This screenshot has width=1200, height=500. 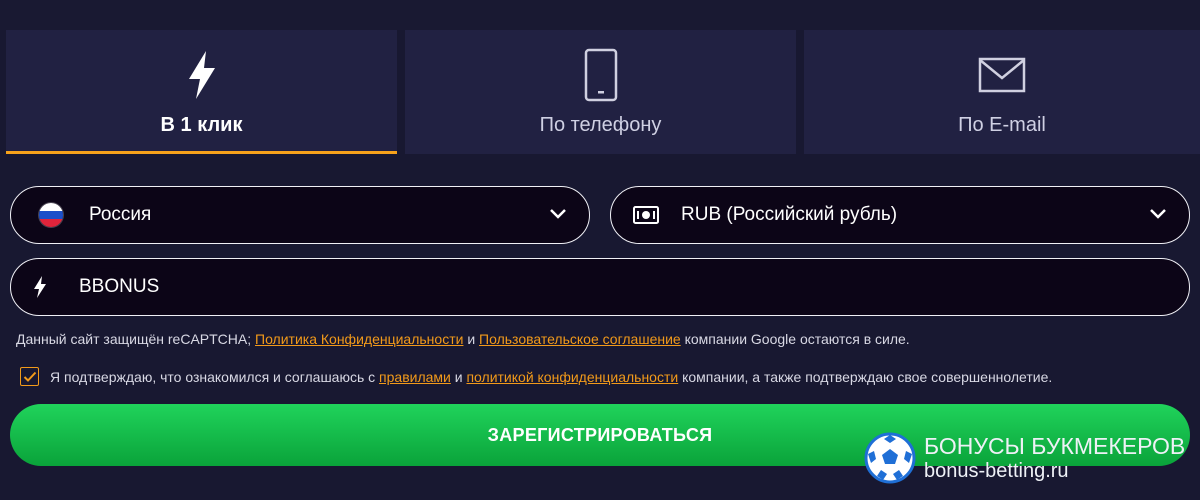 I want to click on watermark-title: БОНУСЫ БУКМЕКЕРОВ, so click(x=1055, y=446).